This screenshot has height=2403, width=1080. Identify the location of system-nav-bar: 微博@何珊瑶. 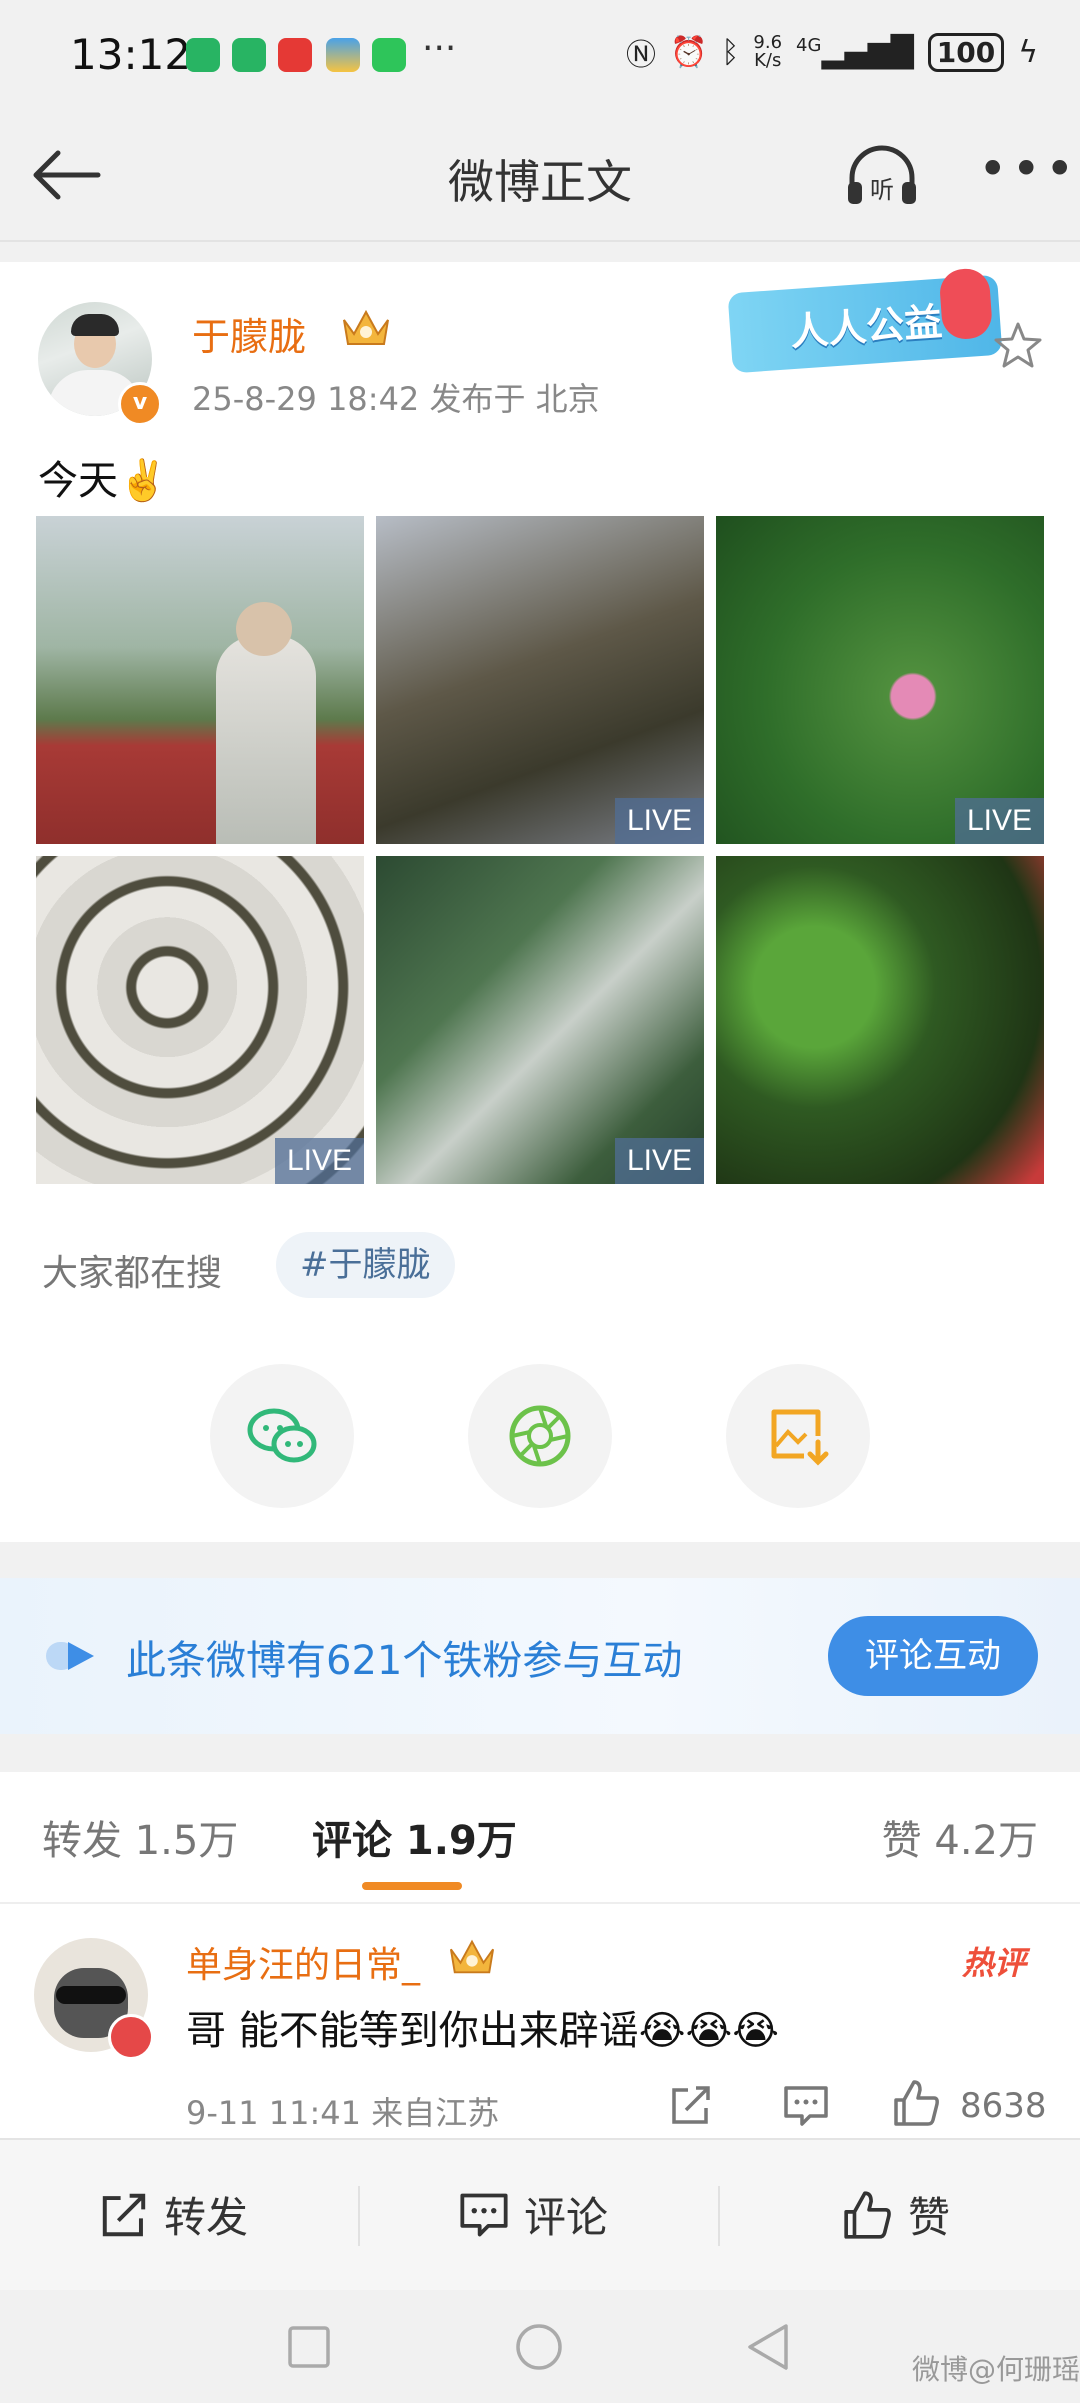
(540, 2346).